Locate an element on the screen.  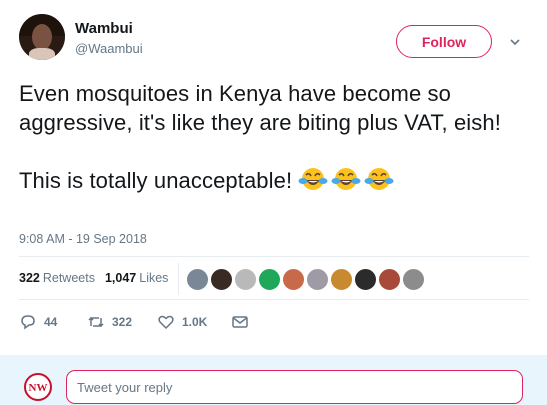
liker-avatars is located at coordinates (305, 279).